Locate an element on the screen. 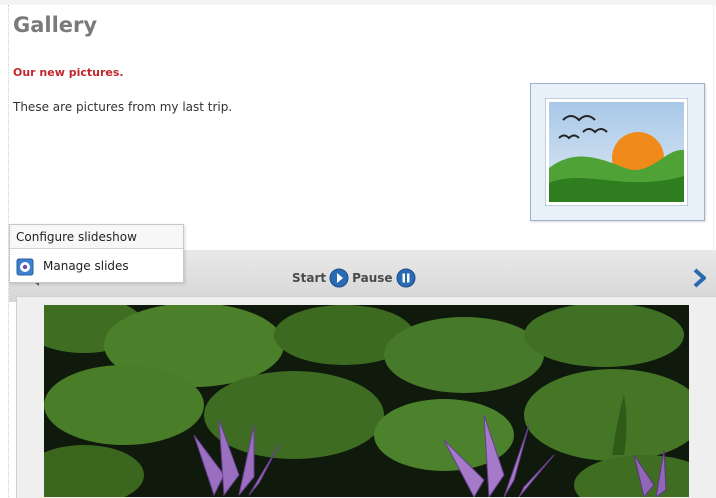 The image size is (716, 498). menu-item-manage-slides: Manage slides is located at coordinates (96, 267).